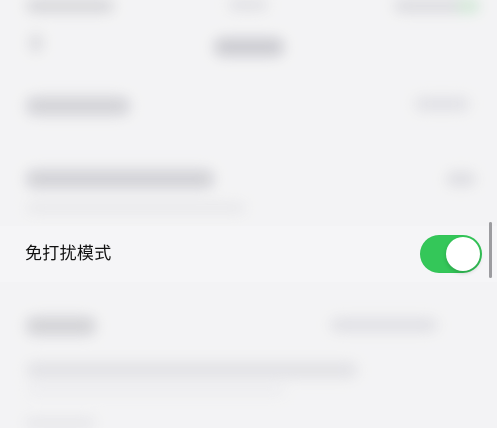 Image resolution: width=497 pixels, height=428 pixels. Describe the element at coordinates (70, 6) in the screenshot. I see `status-bar-left` at that location.